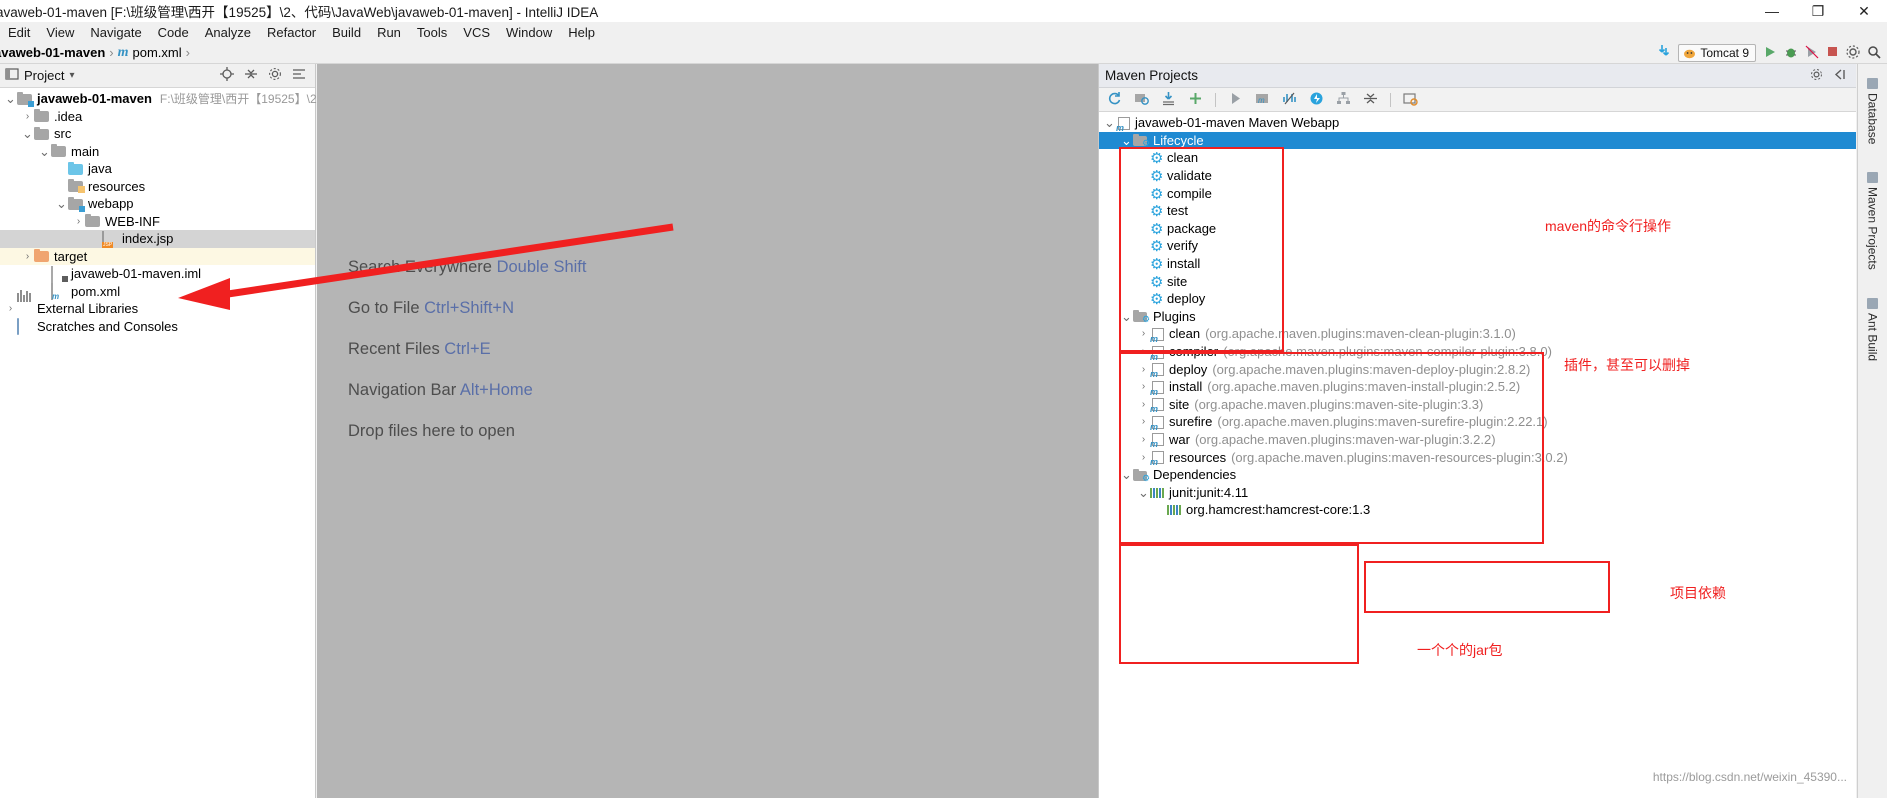 This screenshot has height=798, width=1887. I want to click on maven-settings-icon, so click(1410, 100).